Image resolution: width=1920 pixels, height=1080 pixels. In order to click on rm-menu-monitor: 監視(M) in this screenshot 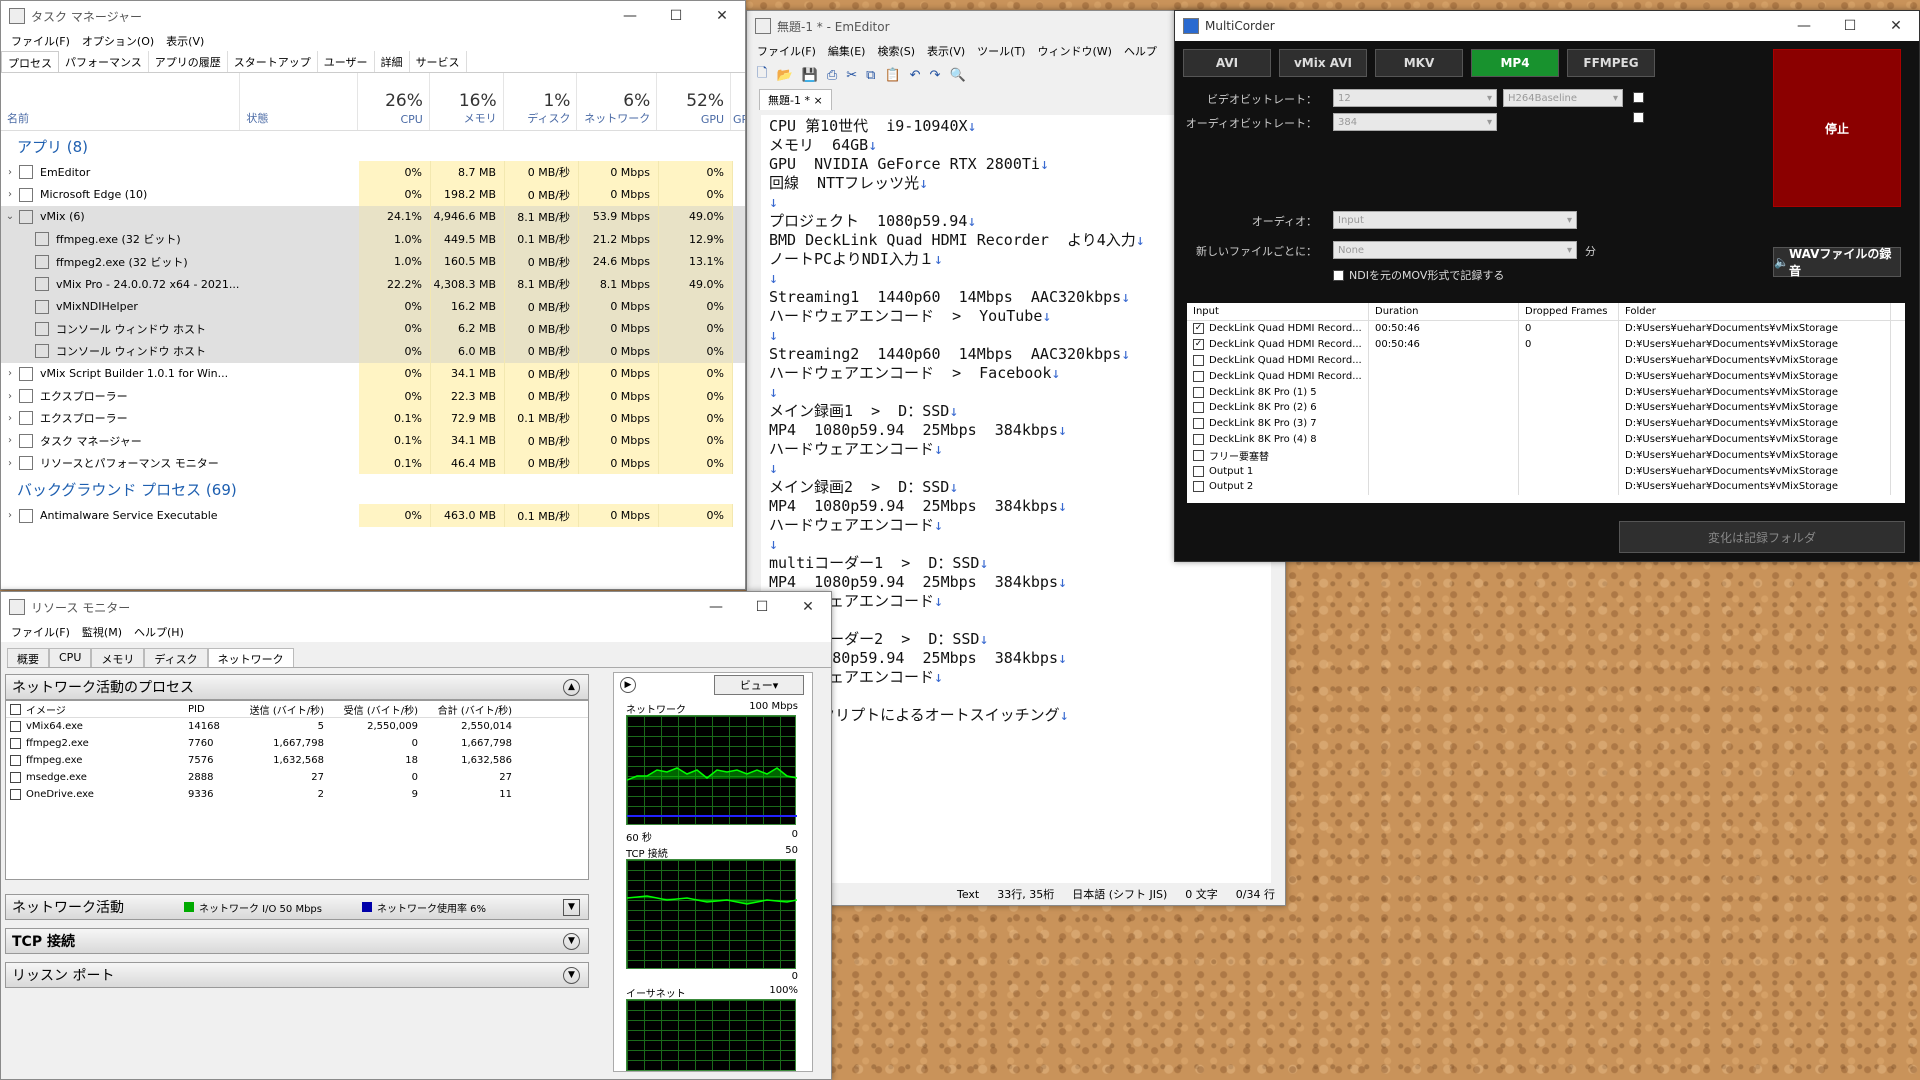, I will do `click(102, 632)`.